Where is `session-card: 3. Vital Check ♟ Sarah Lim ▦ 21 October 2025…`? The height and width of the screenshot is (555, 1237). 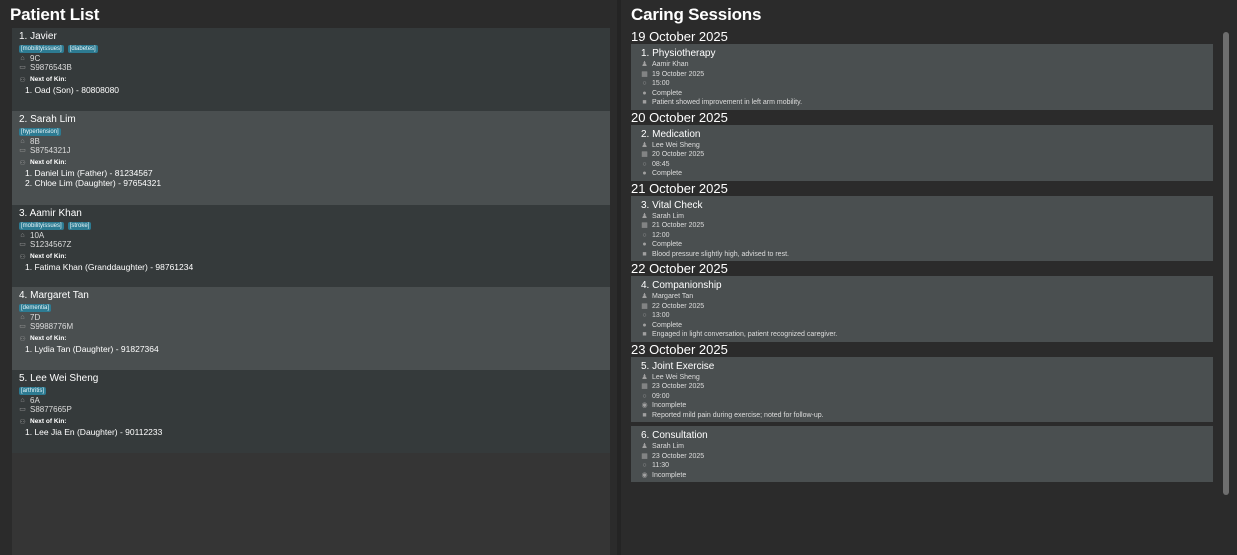 session-card: 3. Vital Check ♟ Sarah Lim ▦ 21 October 2025… is located at coordinates (922, 228).